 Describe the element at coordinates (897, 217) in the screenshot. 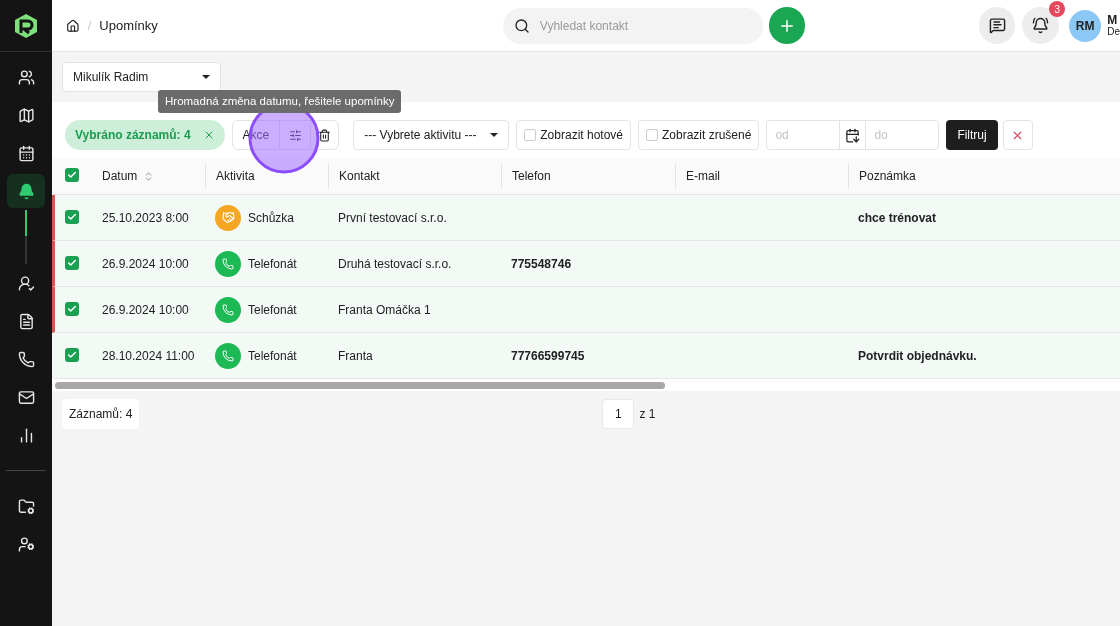

I see `table-cell: chce trénovat` at that location.